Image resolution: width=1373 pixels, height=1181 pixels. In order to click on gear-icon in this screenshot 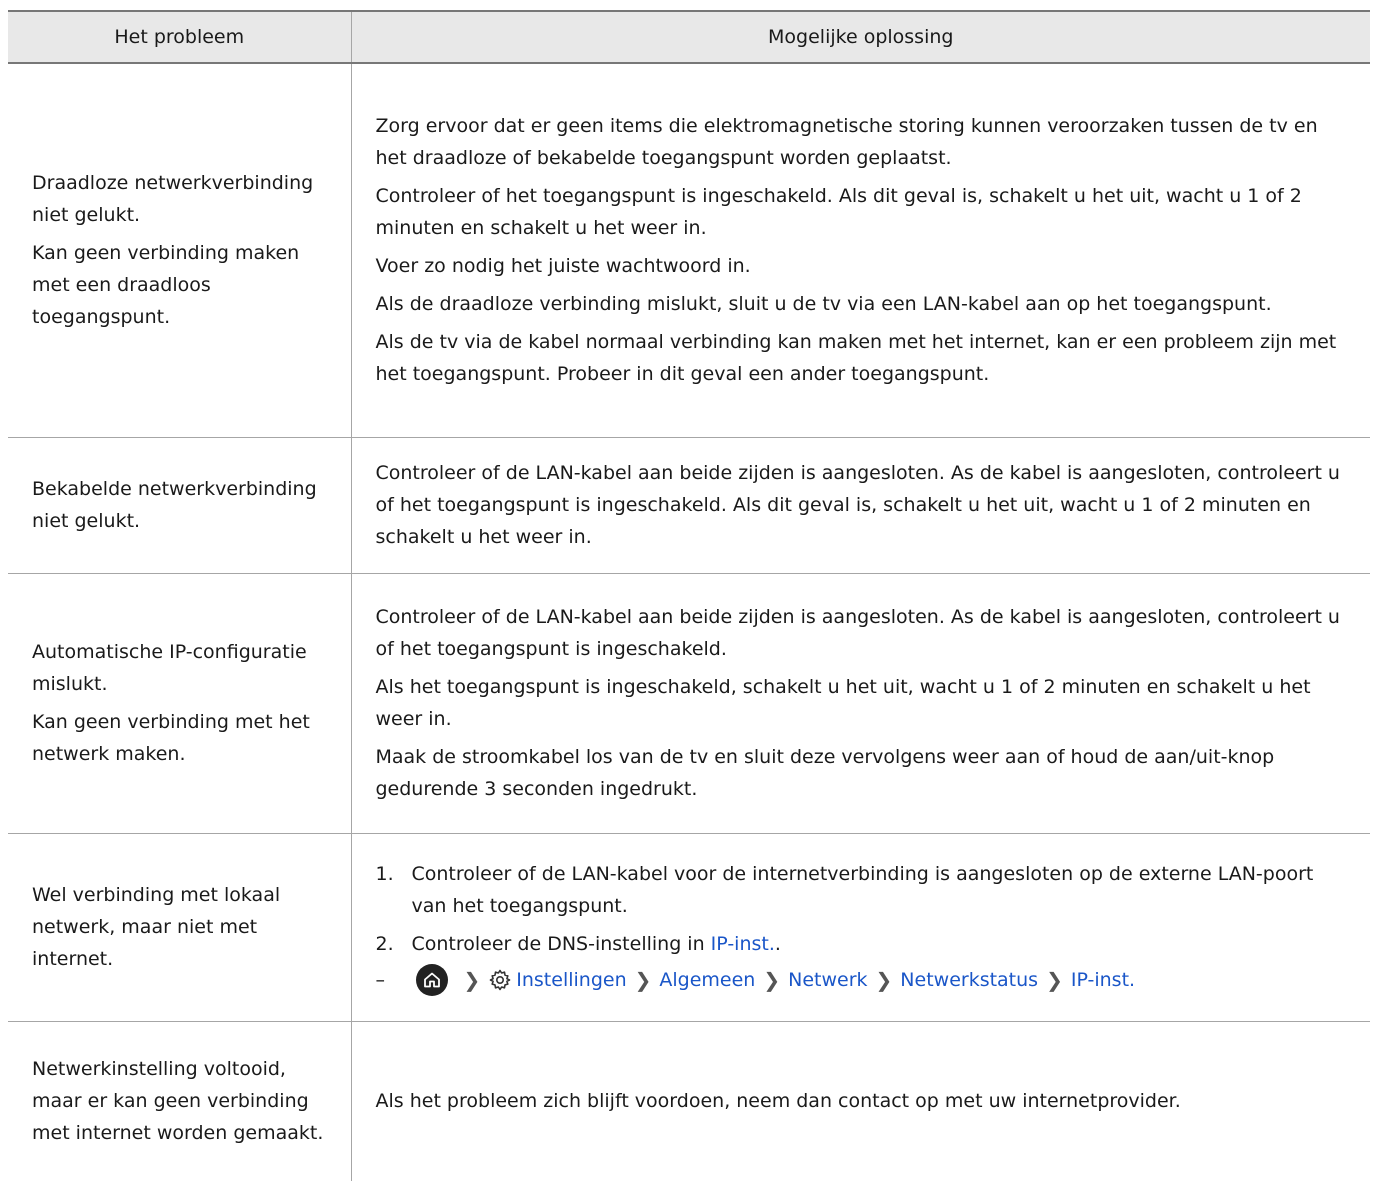, I will do `click(500, 980)`.